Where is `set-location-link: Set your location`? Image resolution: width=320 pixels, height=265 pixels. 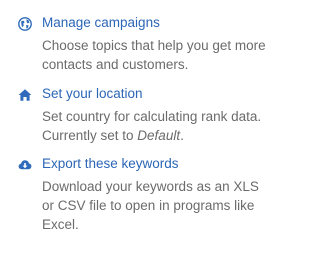 set-location-link: Set your location is located at coordinates (92, 94).